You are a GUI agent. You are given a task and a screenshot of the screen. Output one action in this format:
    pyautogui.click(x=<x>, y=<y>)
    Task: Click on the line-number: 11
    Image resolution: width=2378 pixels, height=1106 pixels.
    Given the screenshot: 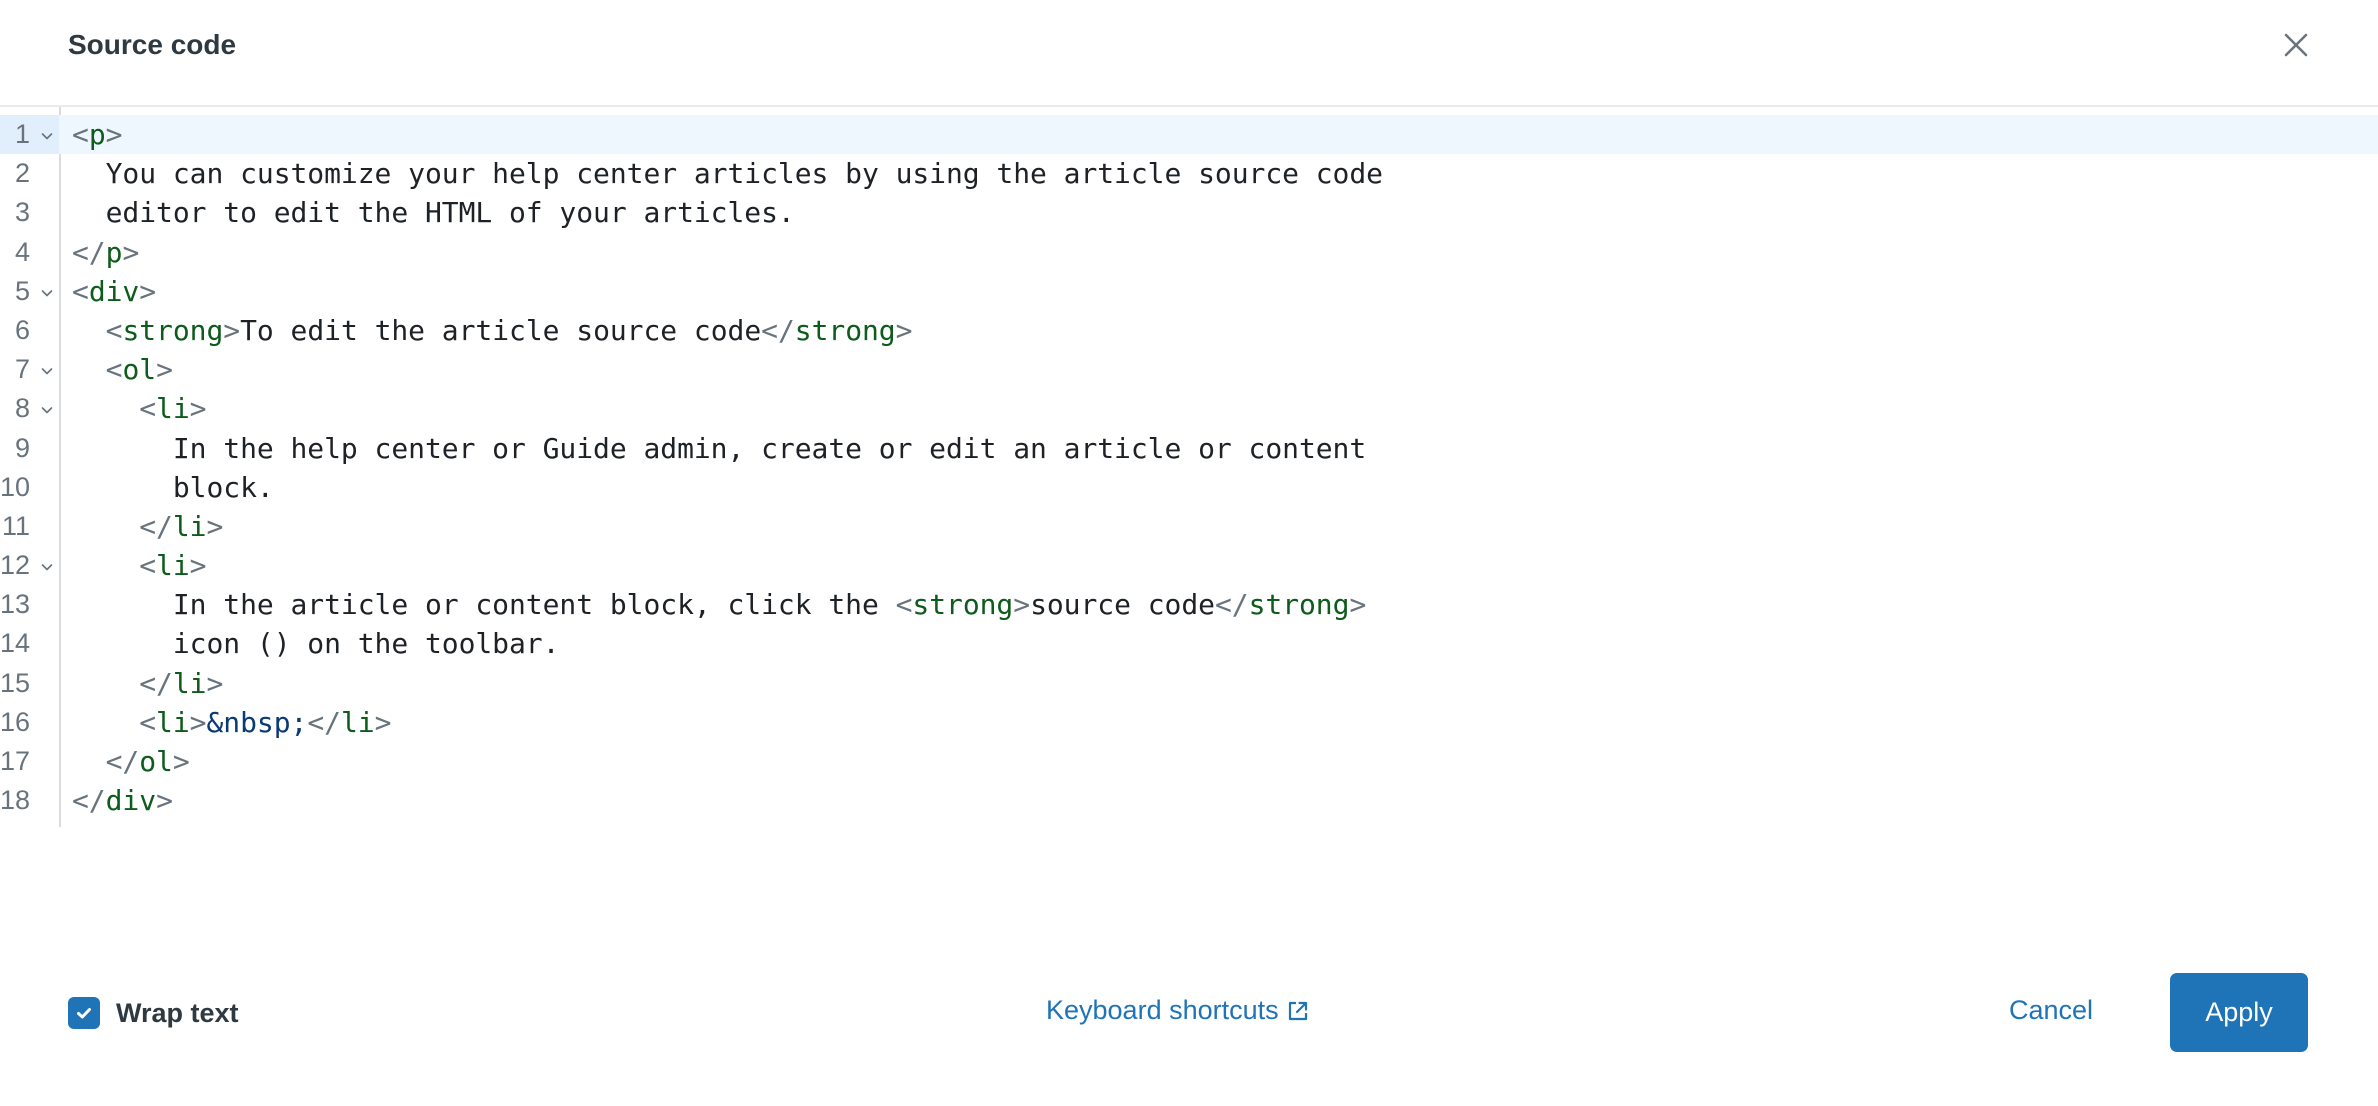 What is the action you would take?
    pyautogui.click(x=15, y=525)
    